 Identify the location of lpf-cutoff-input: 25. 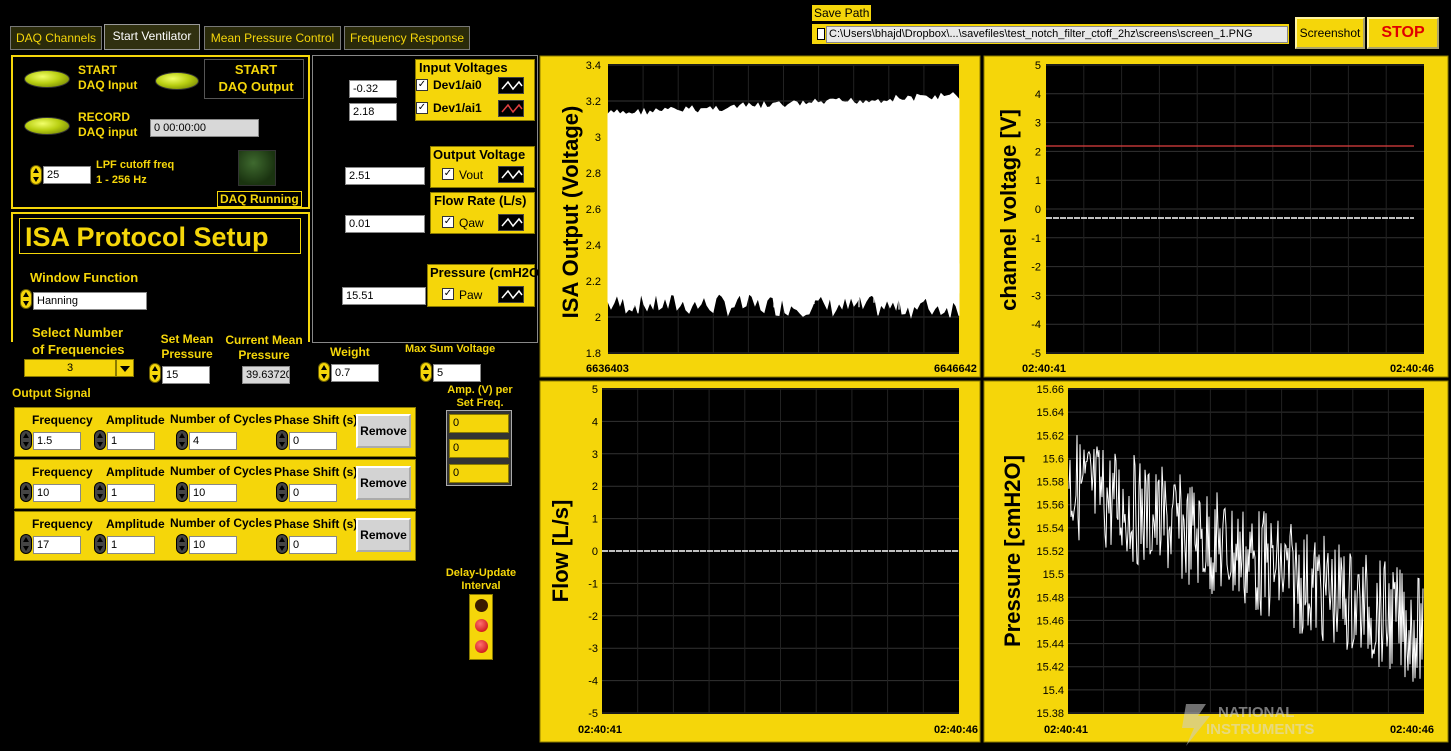
(67, 175).